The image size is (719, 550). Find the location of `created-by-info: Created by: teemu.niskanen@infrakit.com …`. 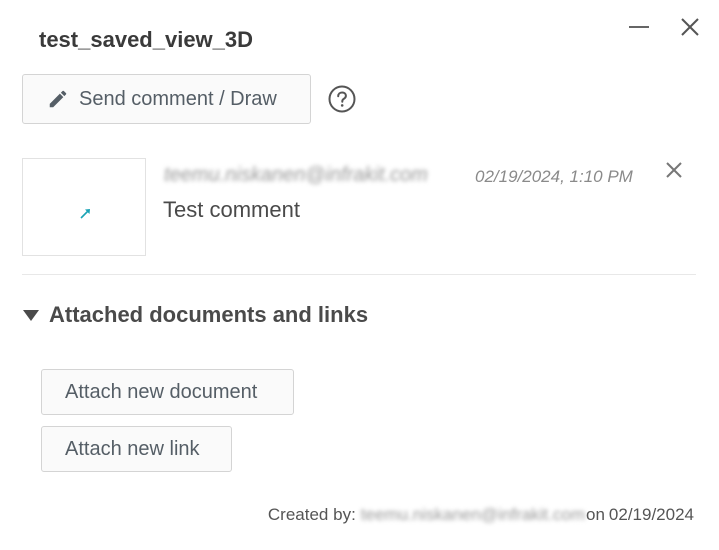

created-by-info: Created by: teemu.niskanen@infrakit.com … is located at coordinates (481, 515).